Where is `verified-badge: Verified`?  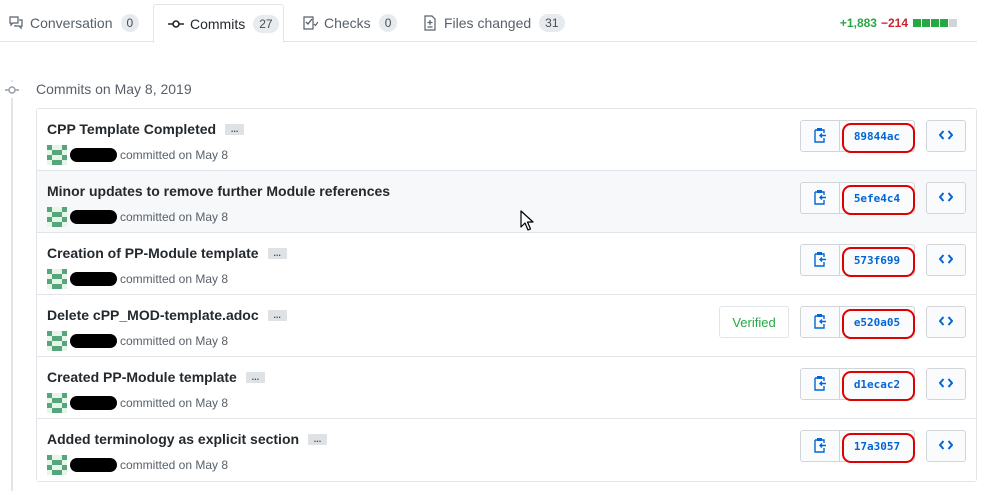 verified-badge: Verified is located at coordinates (754, 322).